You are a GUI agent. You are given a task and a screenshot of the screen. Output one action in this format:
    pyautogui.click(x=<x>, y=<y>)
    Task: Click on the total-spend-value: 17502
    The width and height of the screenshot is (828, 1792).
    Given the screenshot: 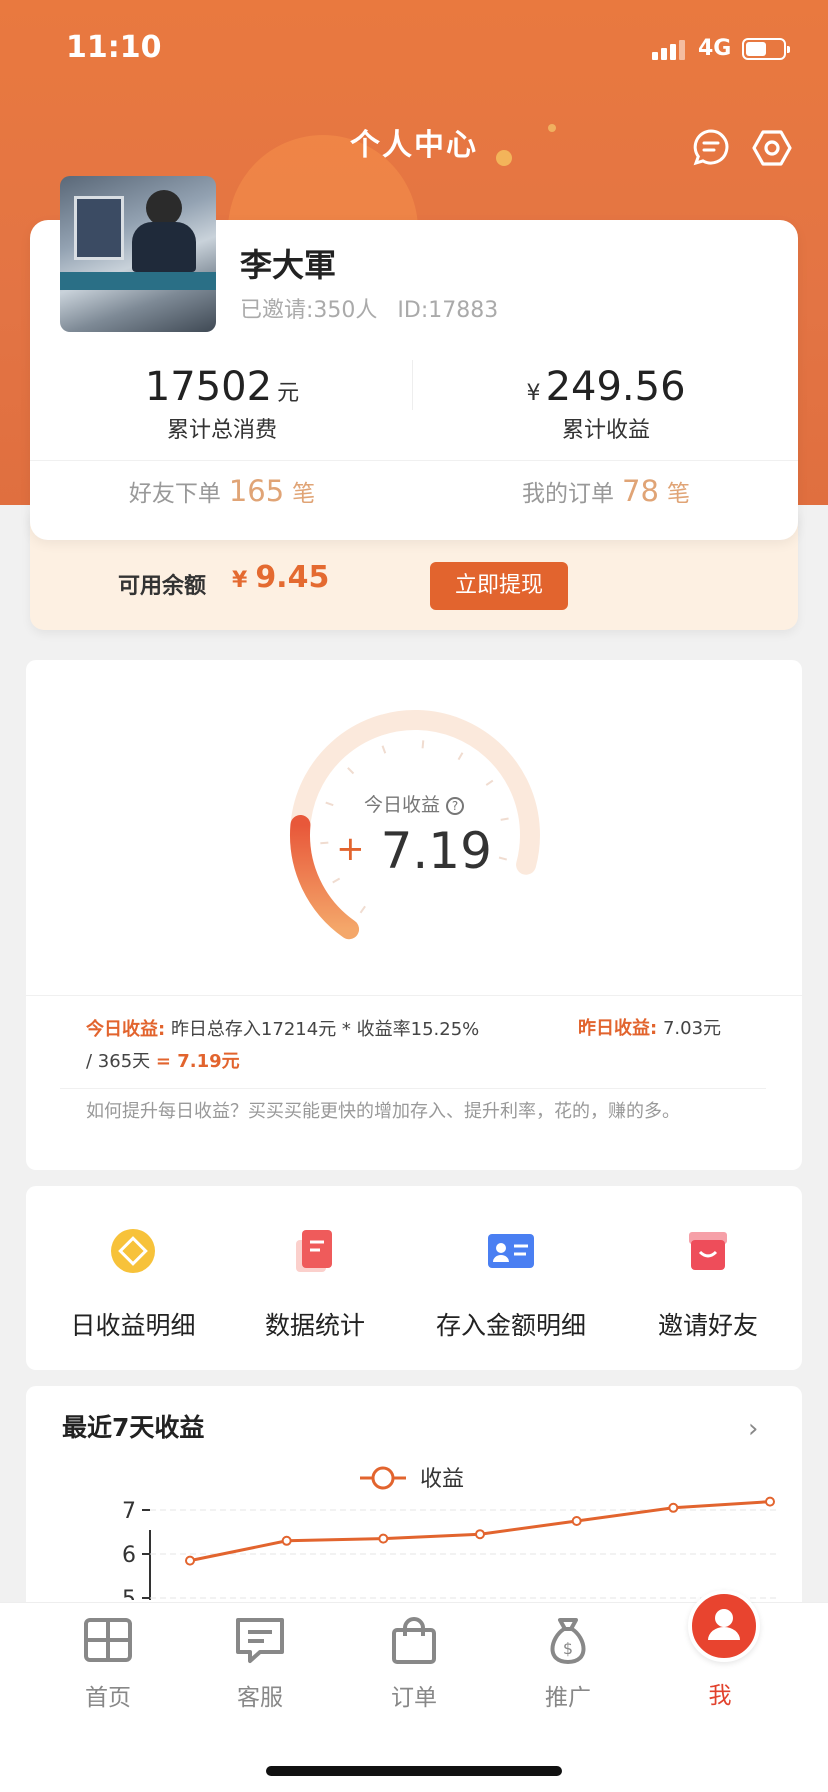 What is the action you would take?
    pyautogui.click(x=208, y=387)
    